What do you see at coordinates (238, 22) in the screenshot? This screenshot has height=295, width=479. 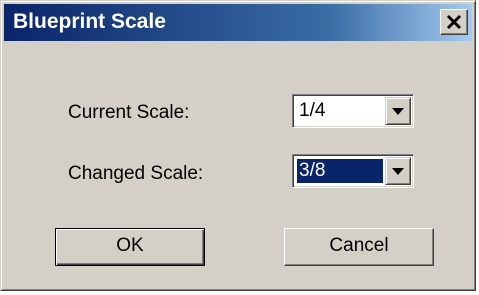 I see `title-bar: Blueprint Scale` at bounding box center [238, 22].